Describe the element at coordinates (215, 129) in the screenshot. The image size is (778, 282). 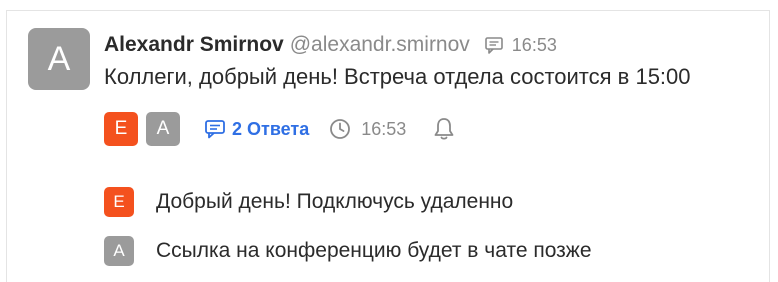
I see `replies-icon` at that location.